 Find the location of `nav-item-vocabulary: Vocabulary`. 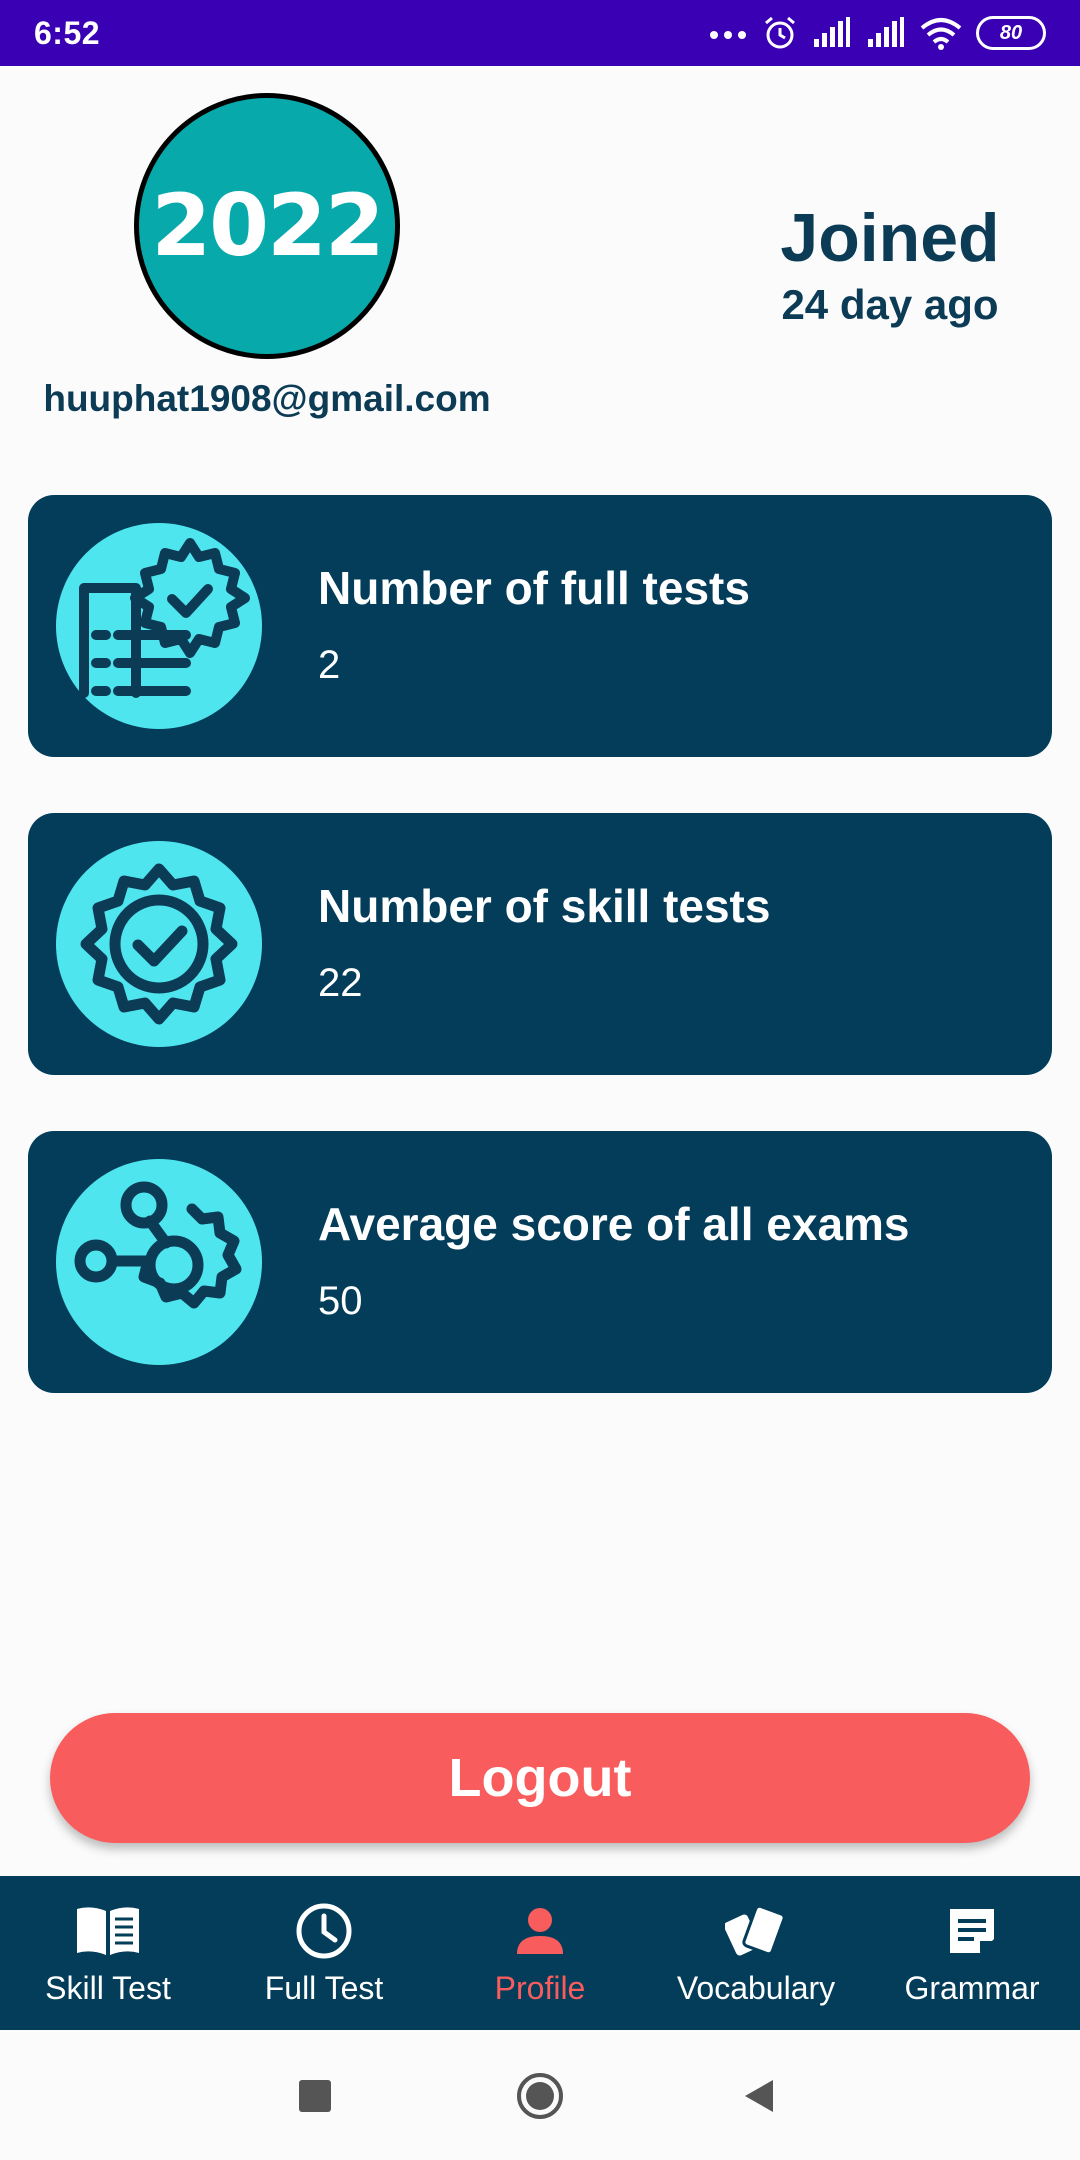

nav-item-vocabulary: Vocabulary is located at coordinates (756, 1953).